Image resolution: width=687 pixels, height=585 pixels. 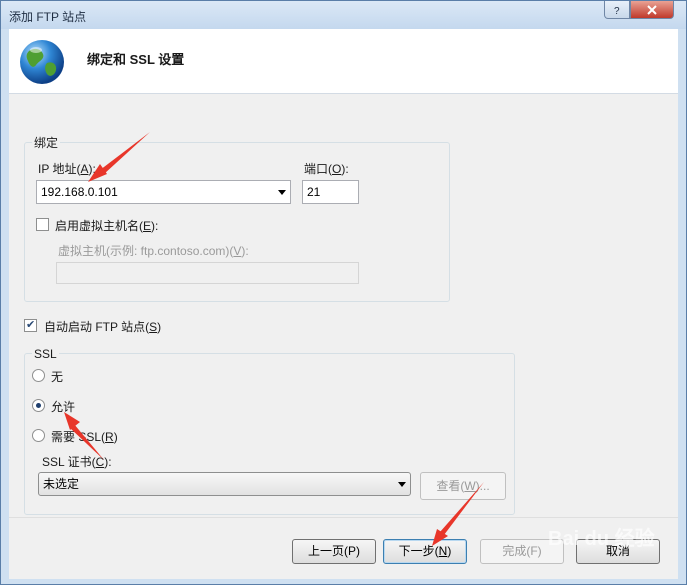 I want to click on next-button: 下一步(N), so click(x=425, y=551).